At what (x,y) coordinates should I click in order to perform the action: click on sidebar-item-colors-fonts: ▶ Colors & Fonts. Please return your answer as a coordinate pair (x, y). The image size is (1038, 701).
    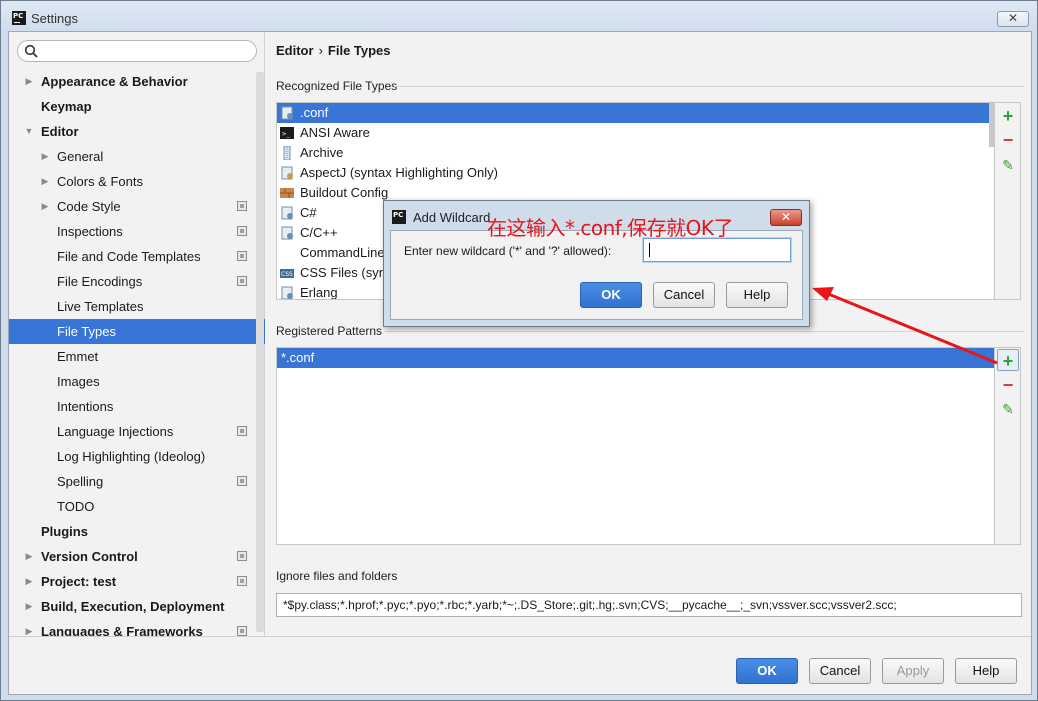
    Looking at the image, I should click on (137, 181).